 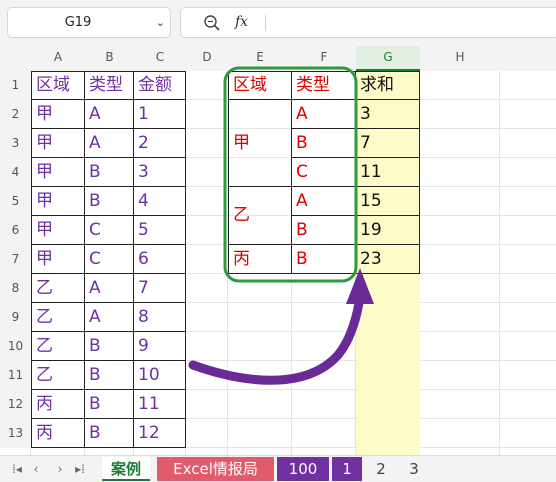 What do you see at coordinates (160, 201) in the screenshot?
I see `source-data-cell: 4` at bounding box center [160, 201].